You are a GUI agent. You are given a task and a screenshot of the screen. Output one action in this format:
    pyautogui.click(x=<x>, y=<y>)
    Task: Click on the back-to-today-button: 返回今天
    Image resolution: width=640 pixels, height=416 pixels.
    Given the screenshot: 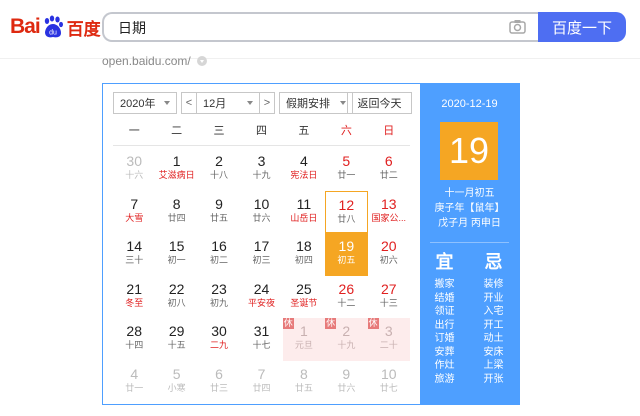 What is the action you would take?
    pyautogui.click(x=379, y=103)
    